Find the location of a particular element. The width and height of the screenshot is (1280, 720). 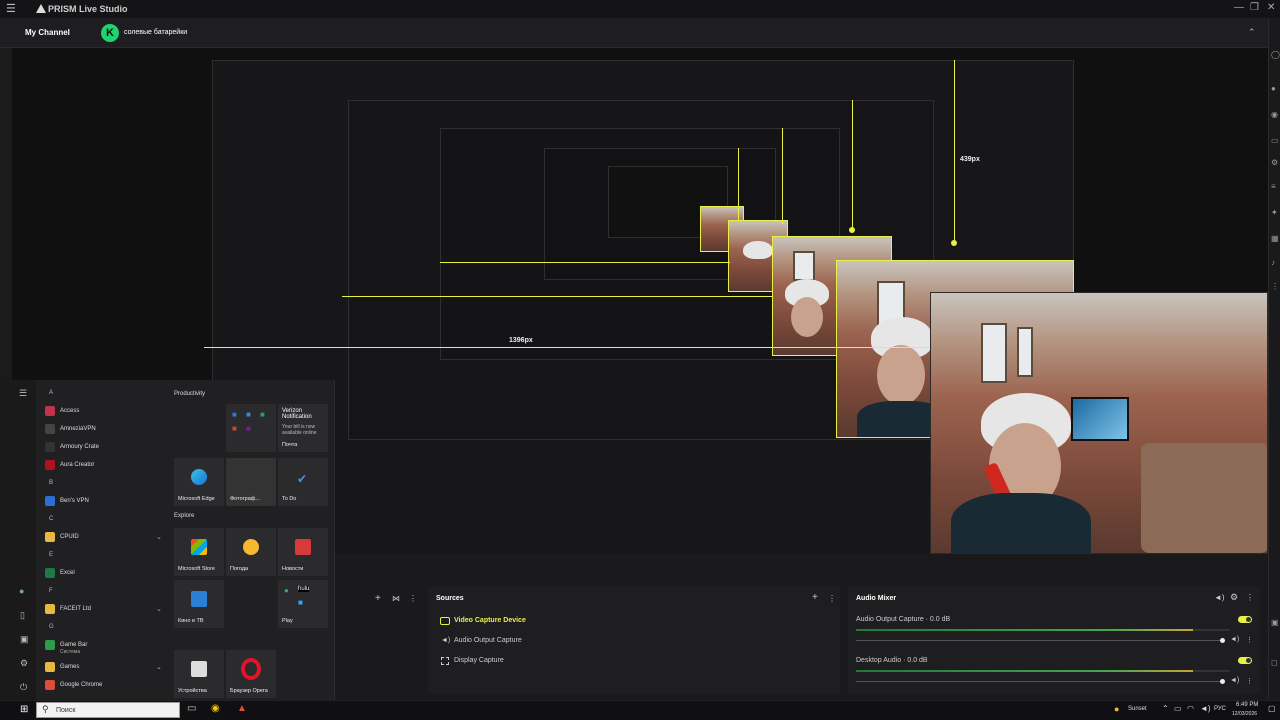

chat-icon: ◯ is located at coordinates (1275, 54).